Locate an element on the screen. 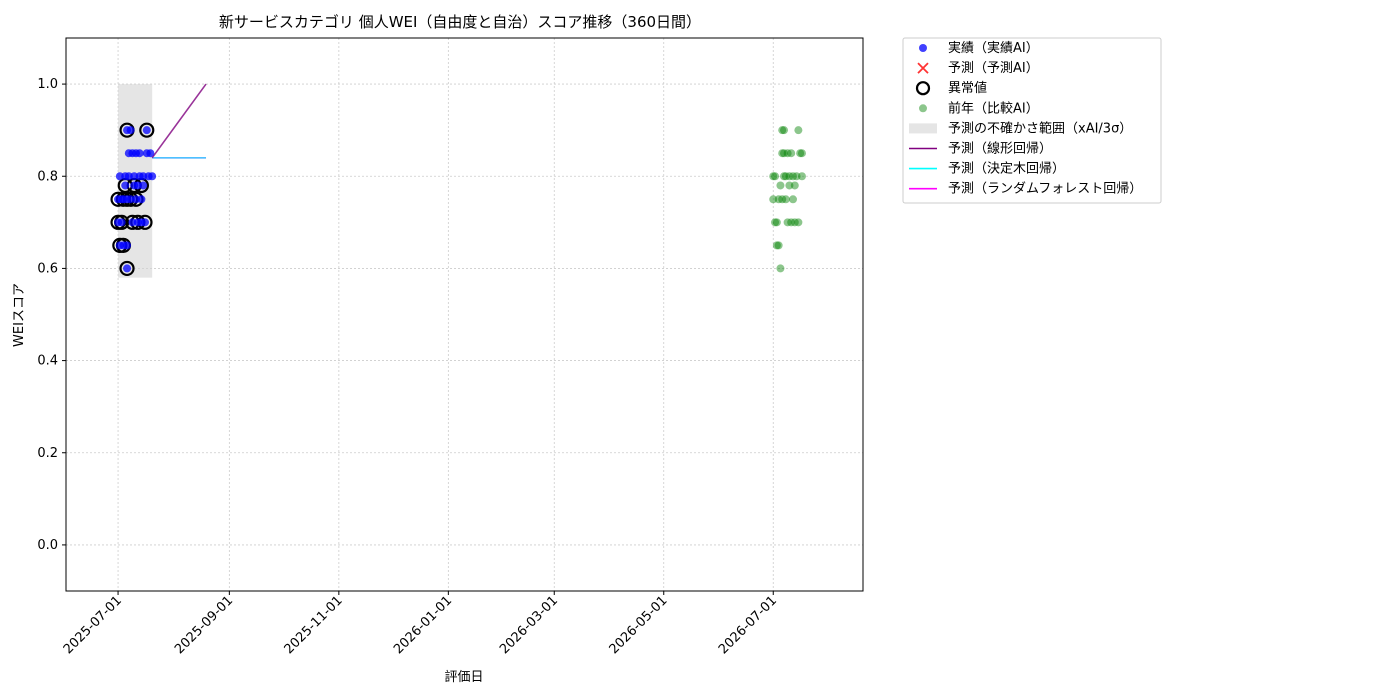 The width and height of the screenshot is (1400, 700). y-tick-label: 0.4 is located at coordinates (47, 361).